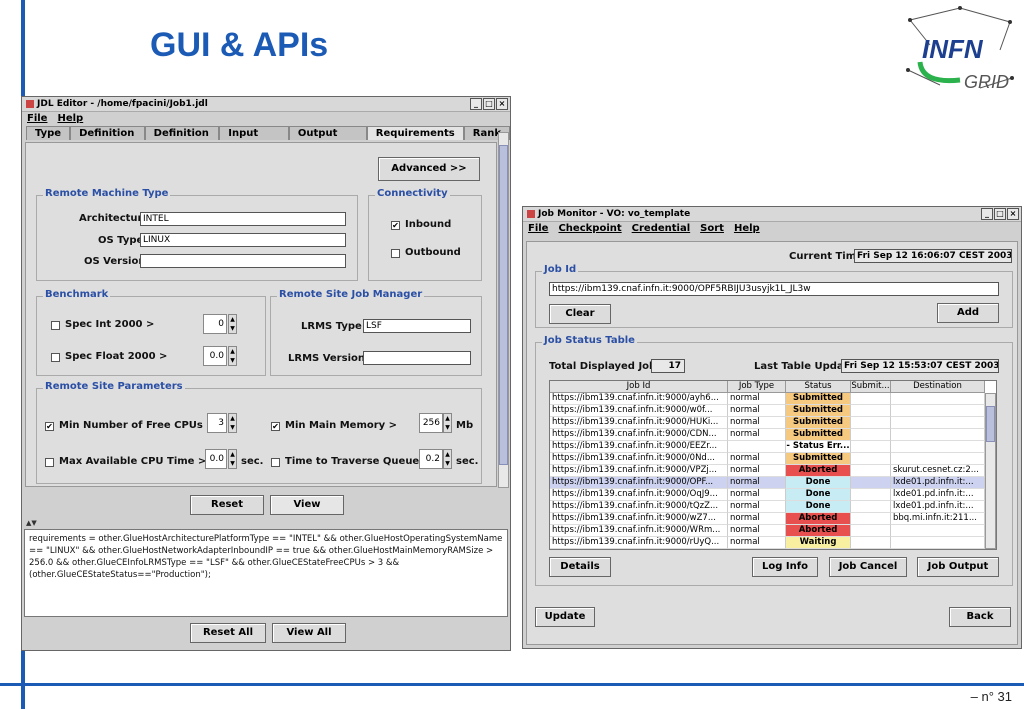 This screenshot has height=709, width=1024. What do you see at coordinates (818, 387) in the screenshot?
I see `col-status: Status` at bounding box center [818, 387].